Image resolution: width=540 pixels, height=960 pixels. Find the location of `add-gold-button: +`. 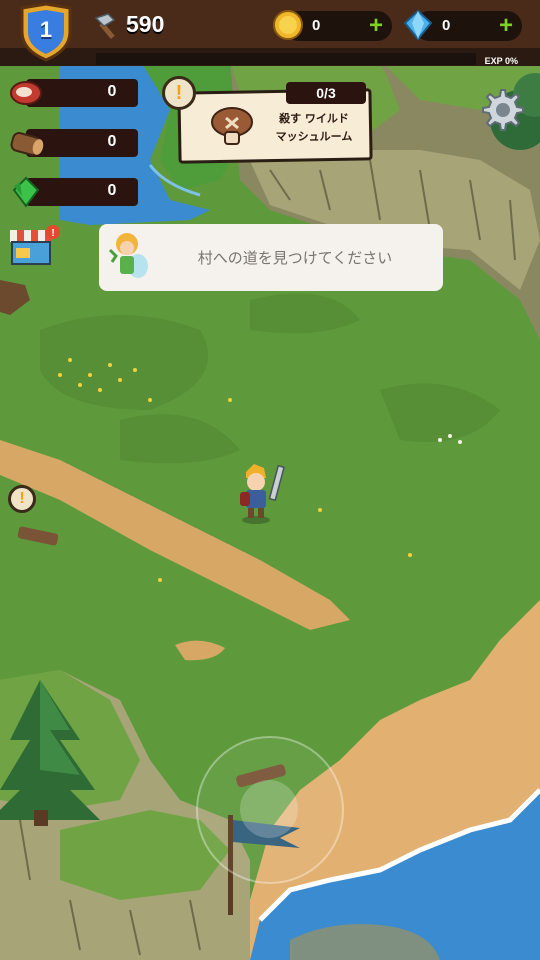

add-gold-button: + is located at coordinates (376, 26).